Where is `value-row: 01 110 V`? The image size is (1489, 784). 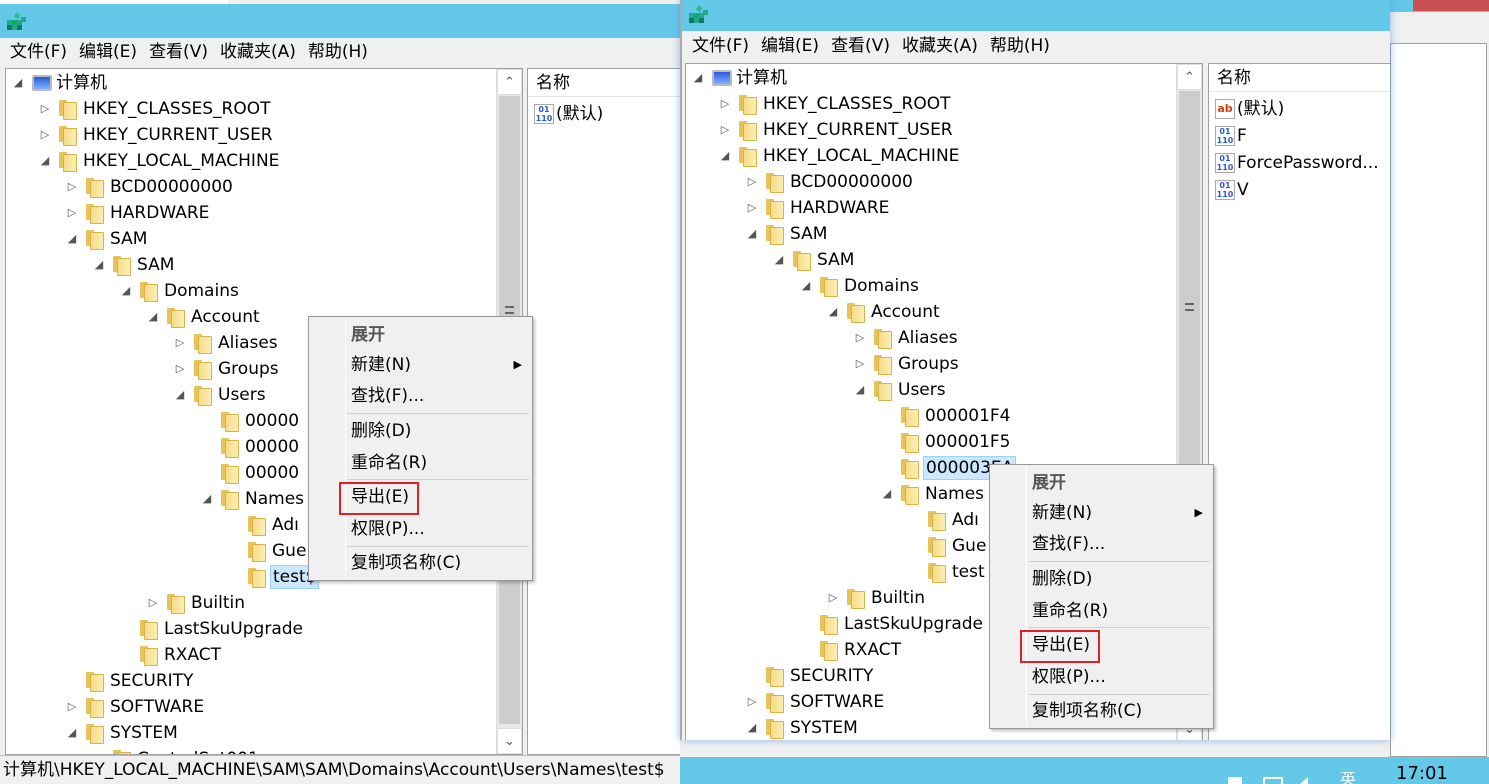 value-row: 01 110 V is located at coordinates (1232, 190).